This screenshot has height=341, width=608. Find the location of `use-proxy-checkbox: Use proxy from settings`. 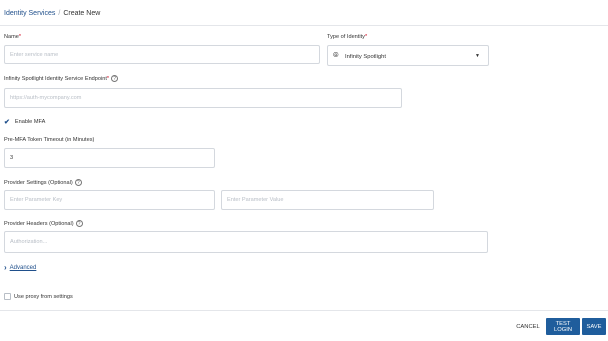

use-proxy-checkbox: Use proxy from settings is located at coordinates (38, 296).